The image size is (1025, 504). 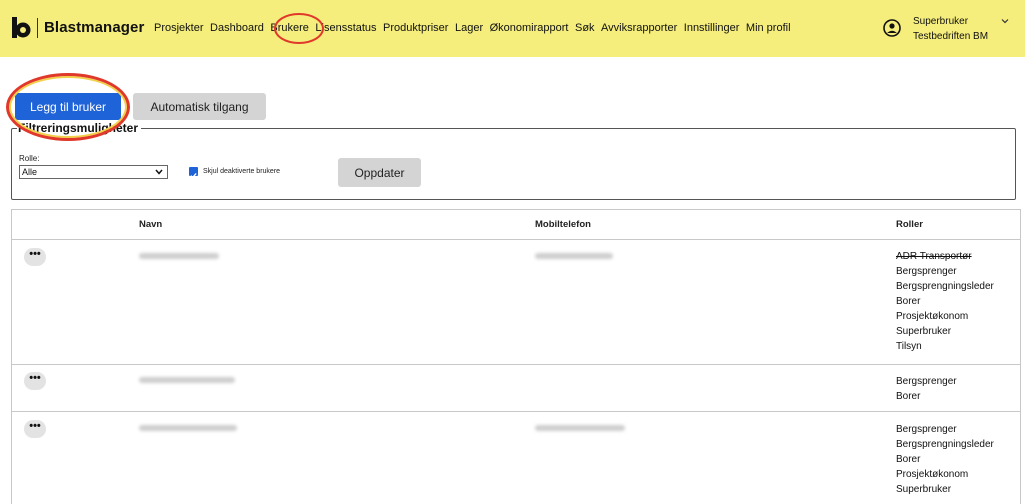 What do you see at coordinates (892, 28) in the screenshot?
I see `user-avatar-icon` at bounding box center [892, 28].